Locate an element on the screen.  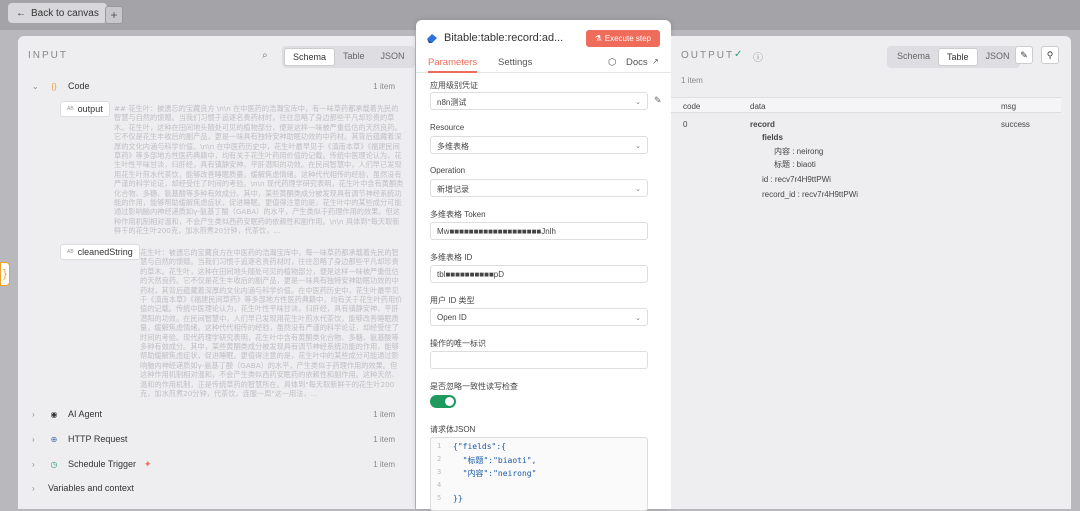
output-json-tab: JSON is located at coordinates (998, 57).